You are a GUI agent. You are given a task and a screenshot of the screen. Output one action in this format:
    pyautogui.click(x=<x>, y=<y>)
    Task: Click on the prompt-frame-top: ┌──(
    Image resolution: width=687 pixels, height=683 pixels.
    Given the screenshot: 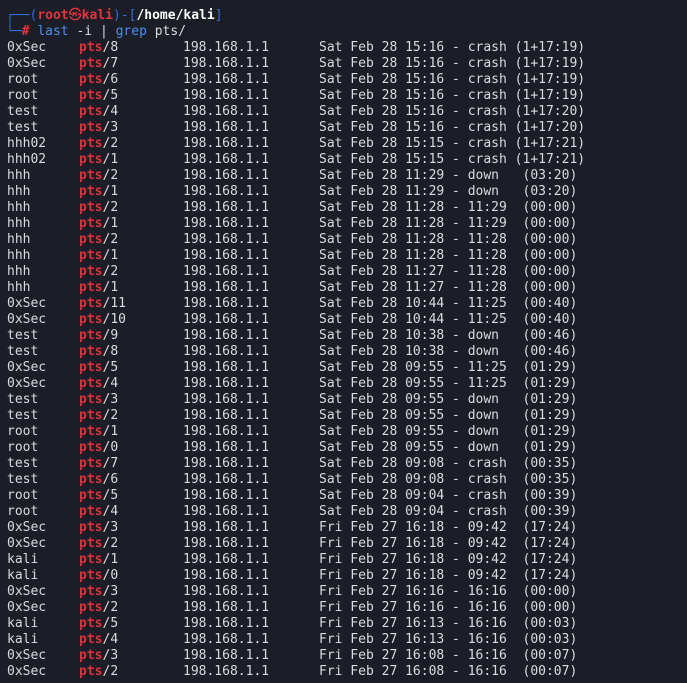 What is the action you would take?
    pyautogui.click(x=22, y=15)
    